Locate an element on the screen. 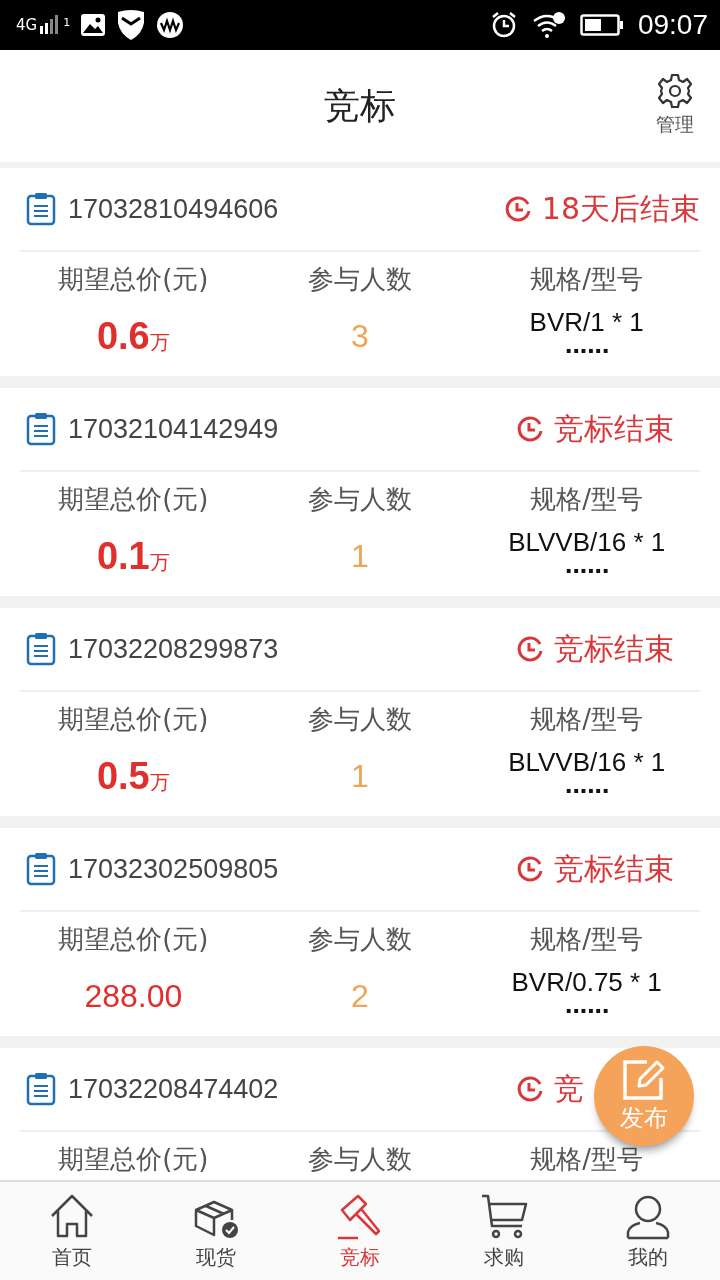 Image resolution: width=720 pixels, height=1280 pixels. wave-icon is located at coordinates (170, 25).